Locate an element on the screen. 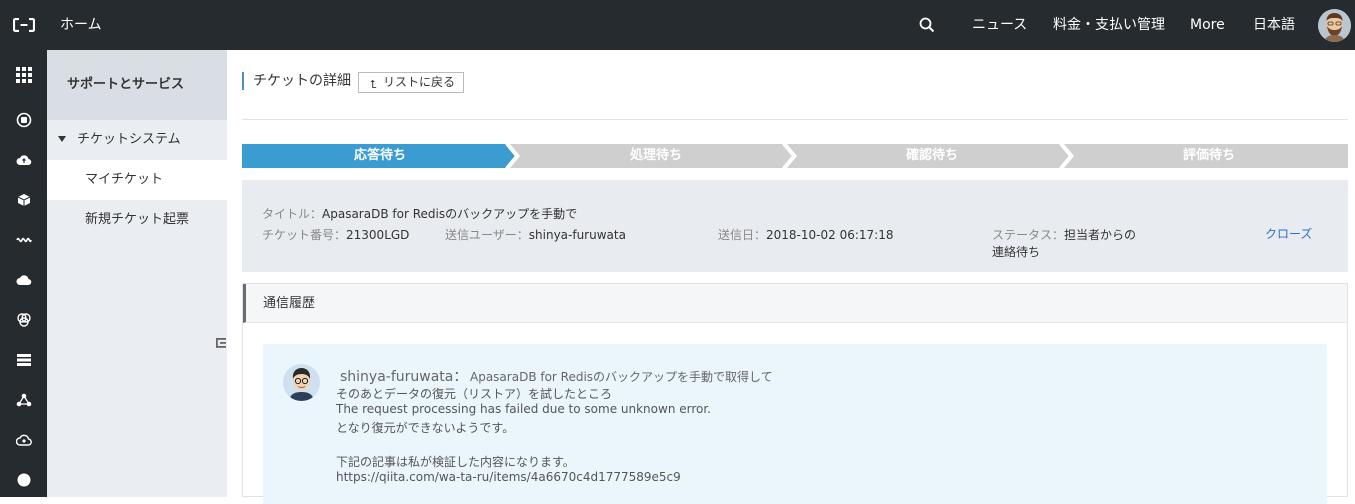  message-line: ApasaraDB for Redisのバックアップを手動で取得して is located at coordinates (621, 377).